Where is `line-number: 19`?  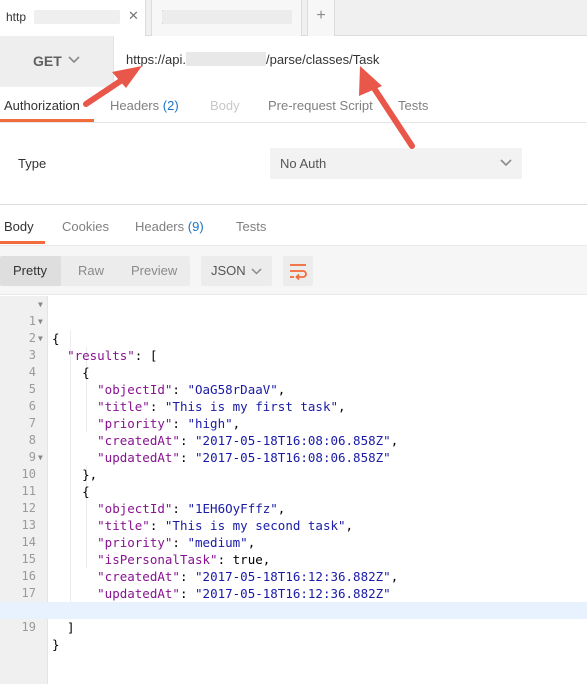 line-number: 19 is located at coordinates (28, 627).